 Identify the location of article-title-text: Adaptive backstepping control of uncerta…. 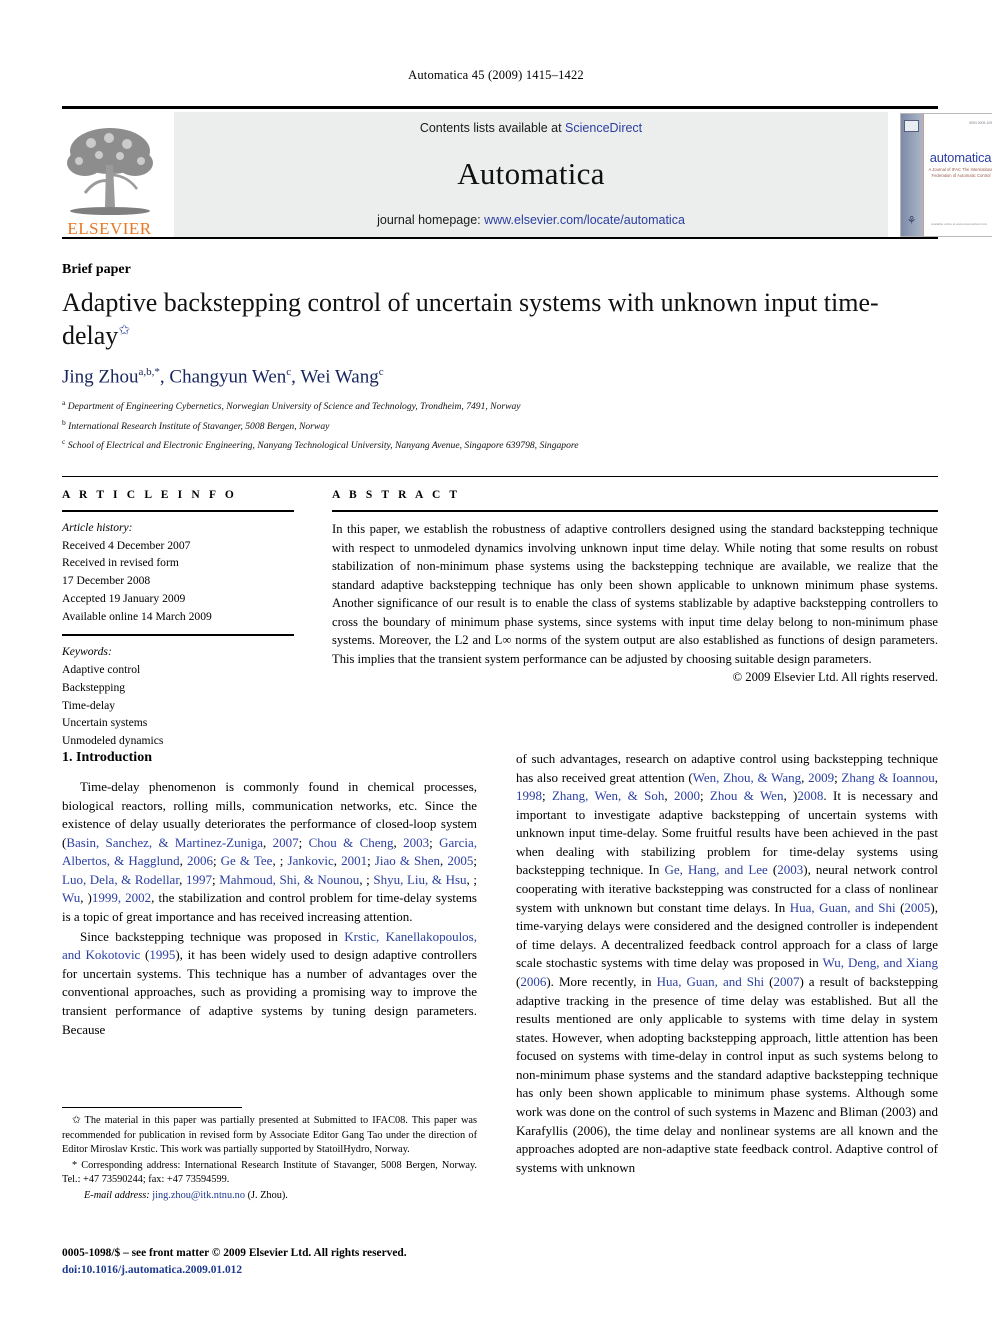
(470, 319).